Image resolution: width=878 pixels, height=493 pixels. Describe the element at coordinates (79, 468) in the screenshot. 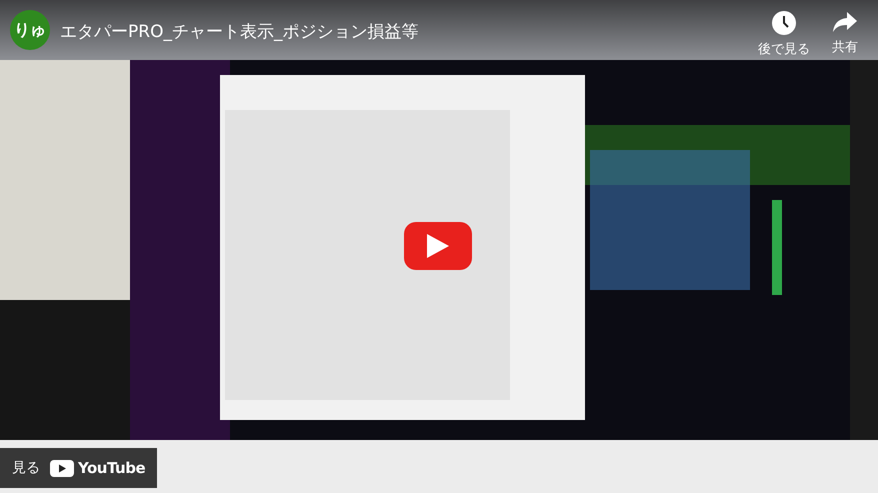

I see `watch-on-youtube-button: 見る YouTube` at that location.